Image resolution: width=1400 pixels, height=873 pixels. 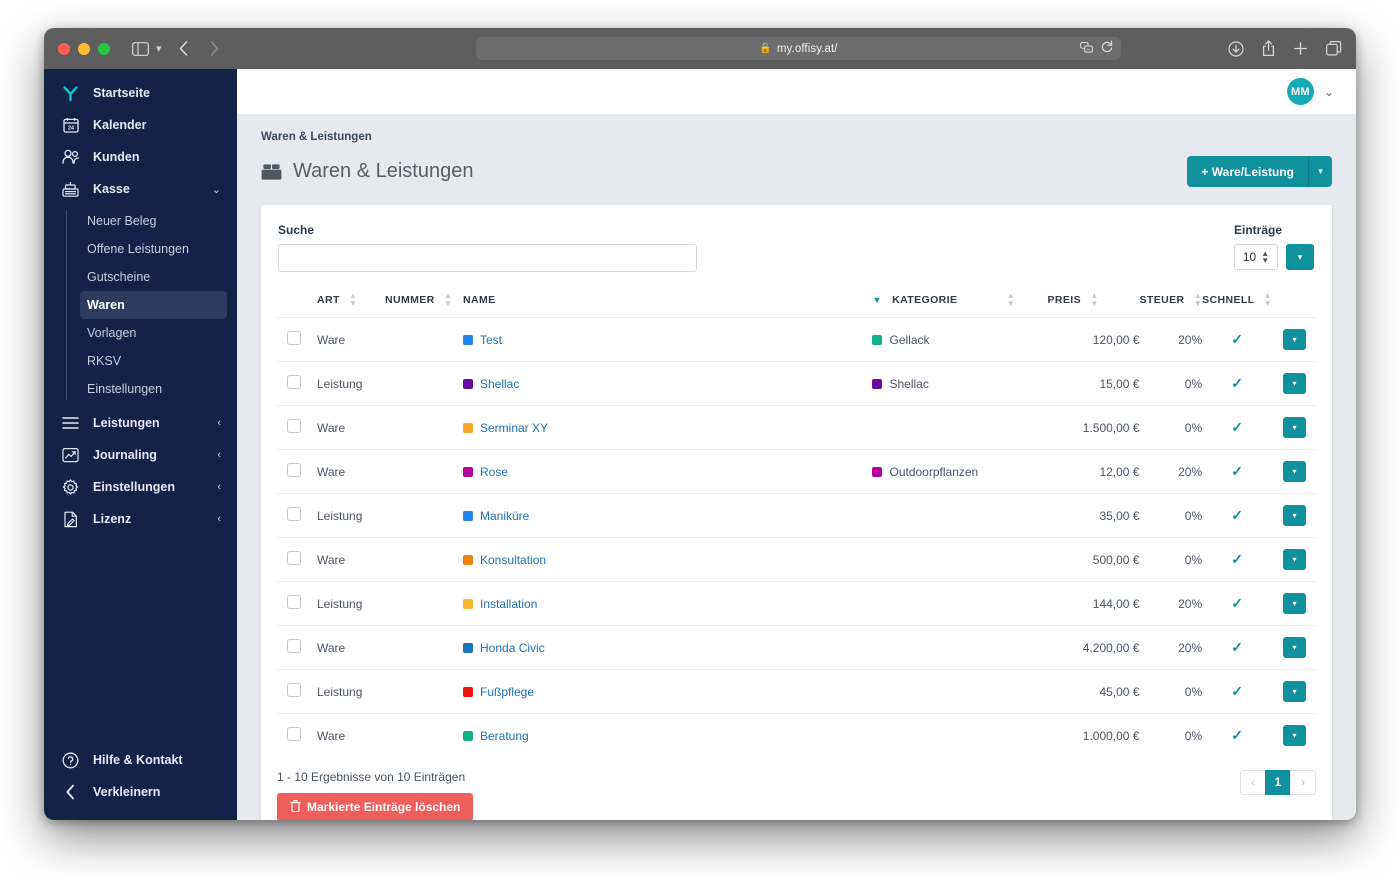 I want to click on sidebar-item-waren: Waren, so click(x=153, y=305).